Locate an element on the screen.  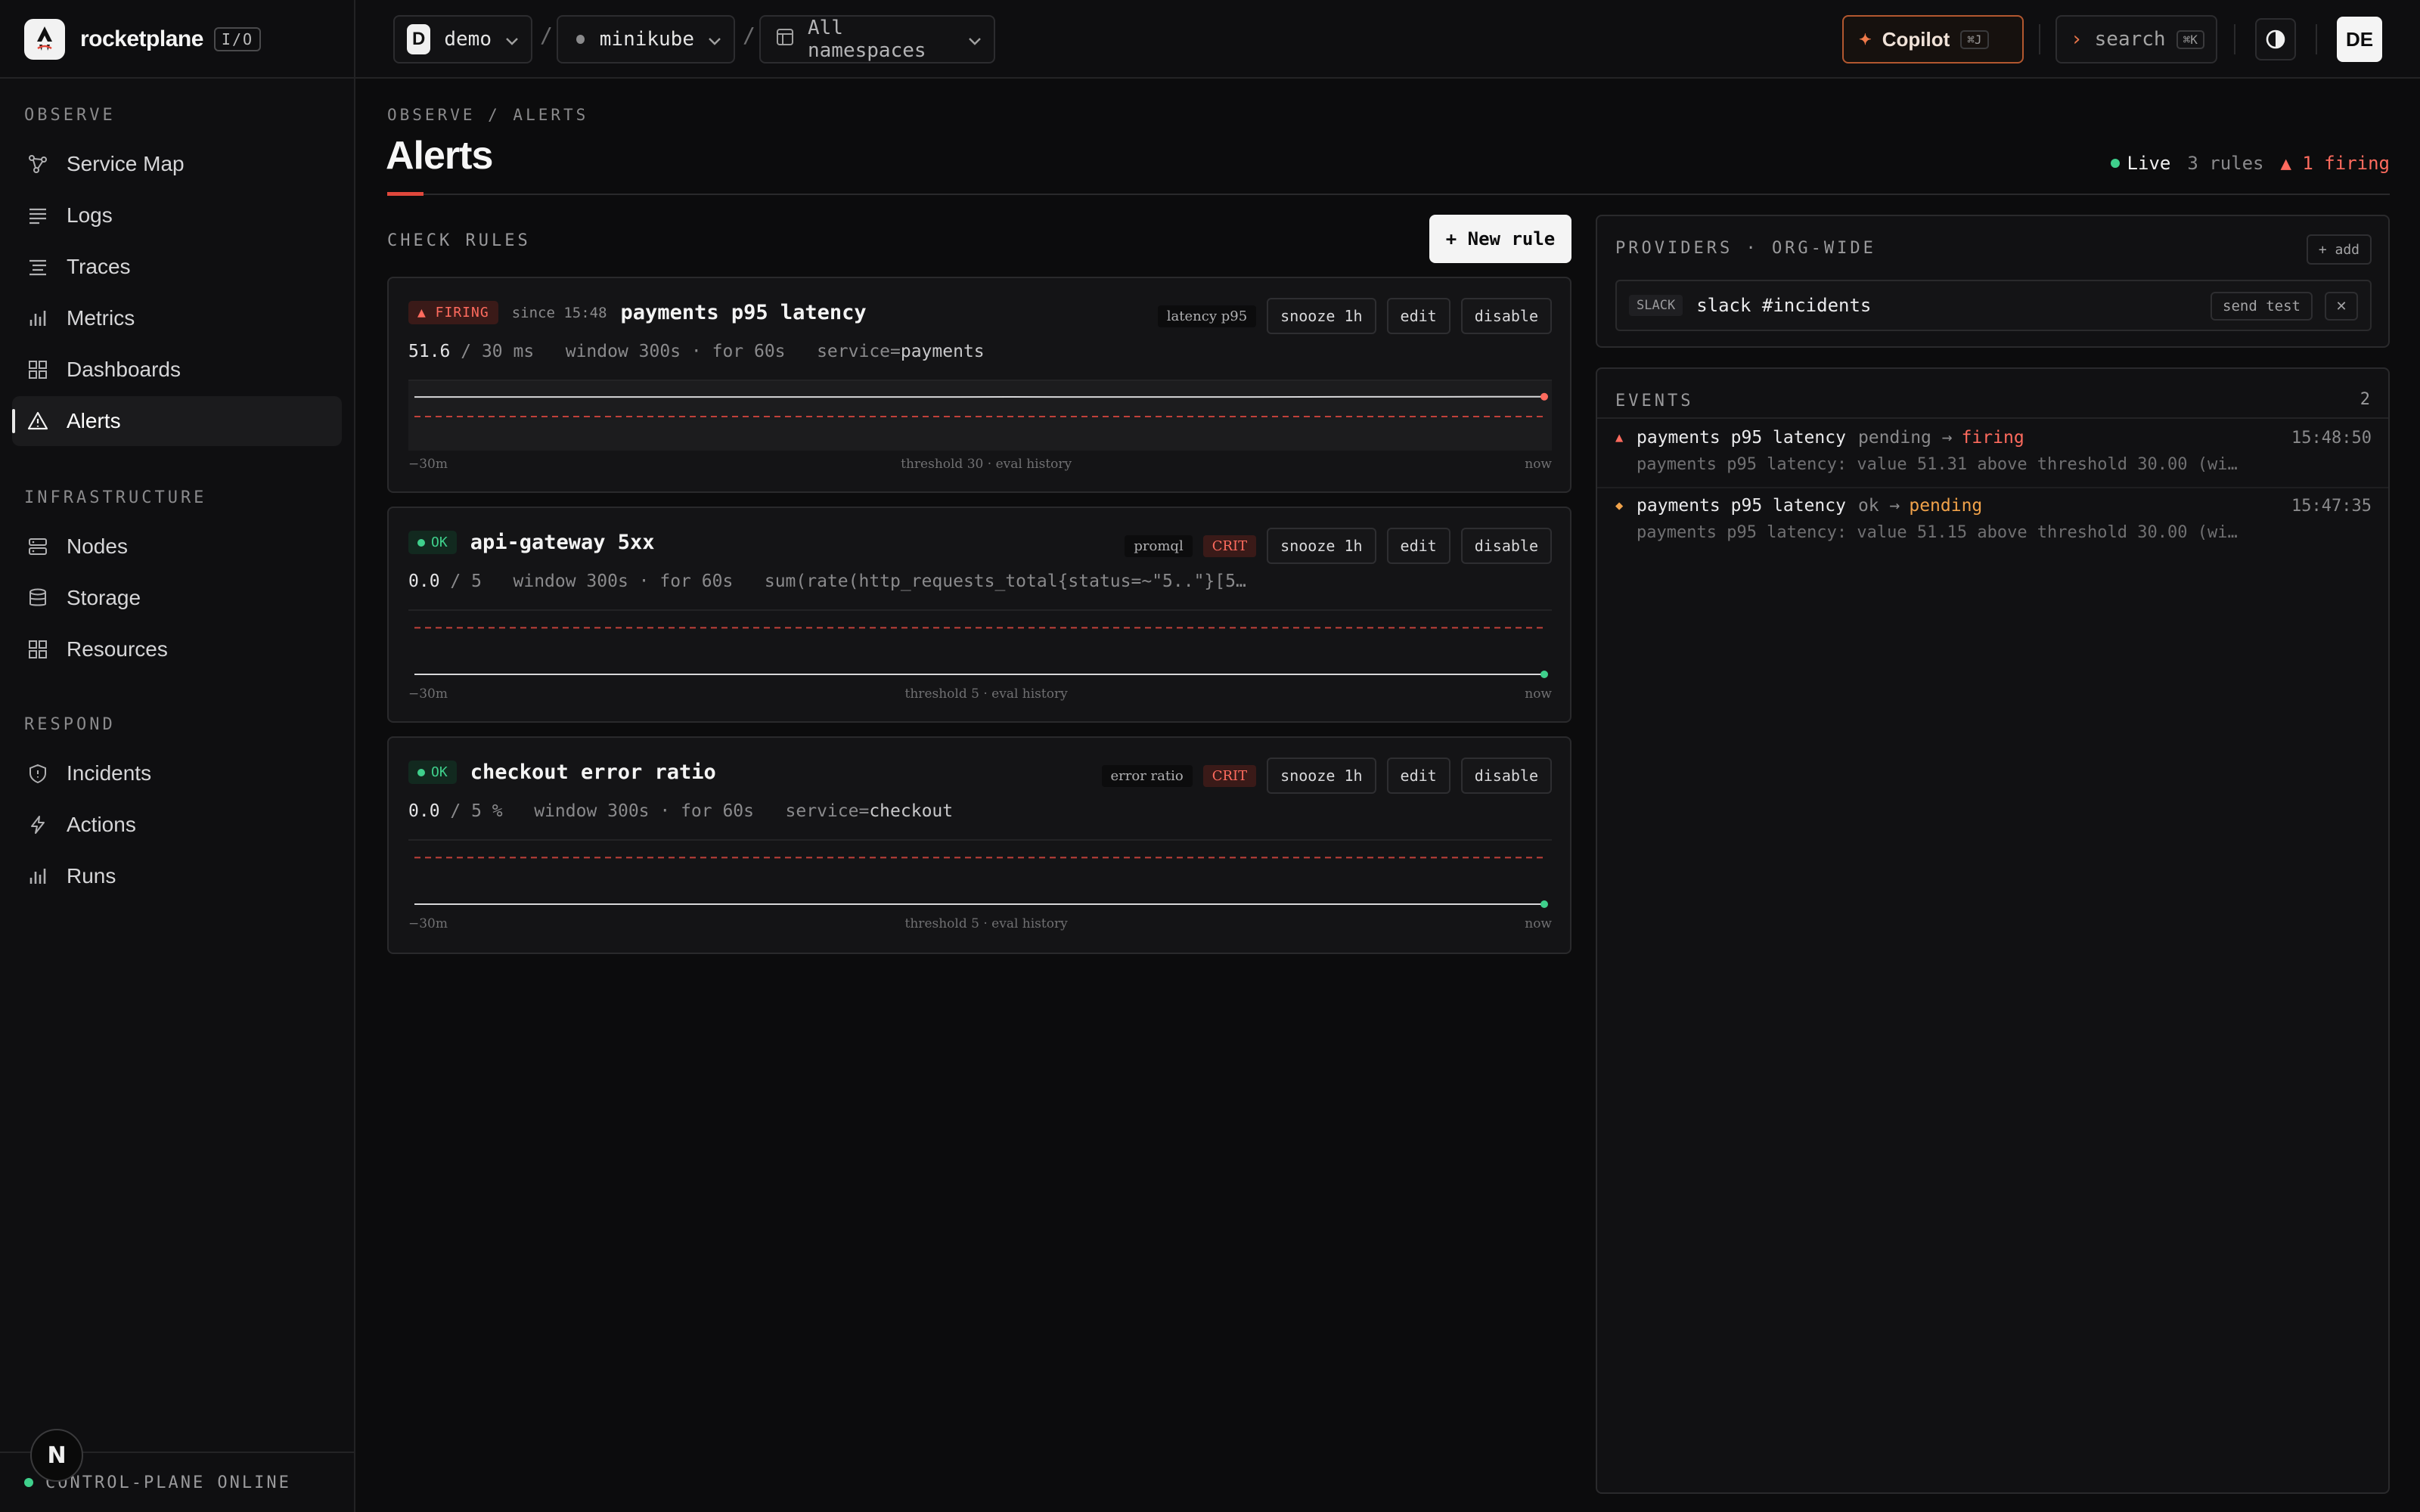
chart-start-label: −30m is located at coordinates (428, 923).